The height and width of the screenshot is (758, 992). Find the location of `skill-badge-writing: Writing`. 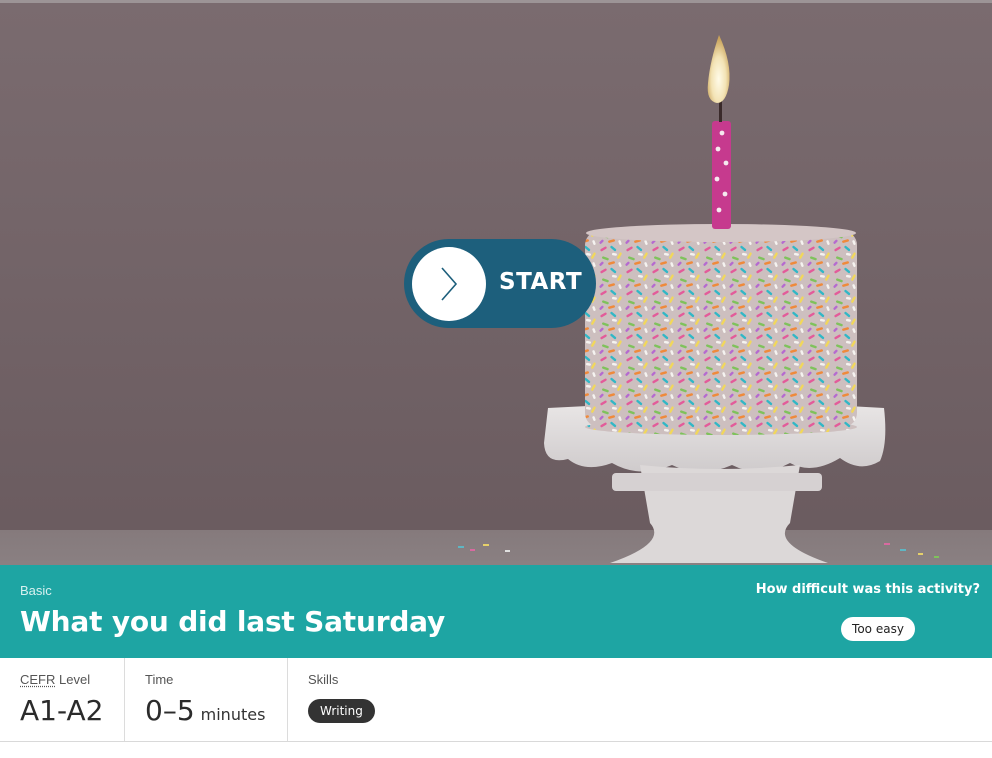

skill-badge-writing: Writing is located at coordinates (341, 711).